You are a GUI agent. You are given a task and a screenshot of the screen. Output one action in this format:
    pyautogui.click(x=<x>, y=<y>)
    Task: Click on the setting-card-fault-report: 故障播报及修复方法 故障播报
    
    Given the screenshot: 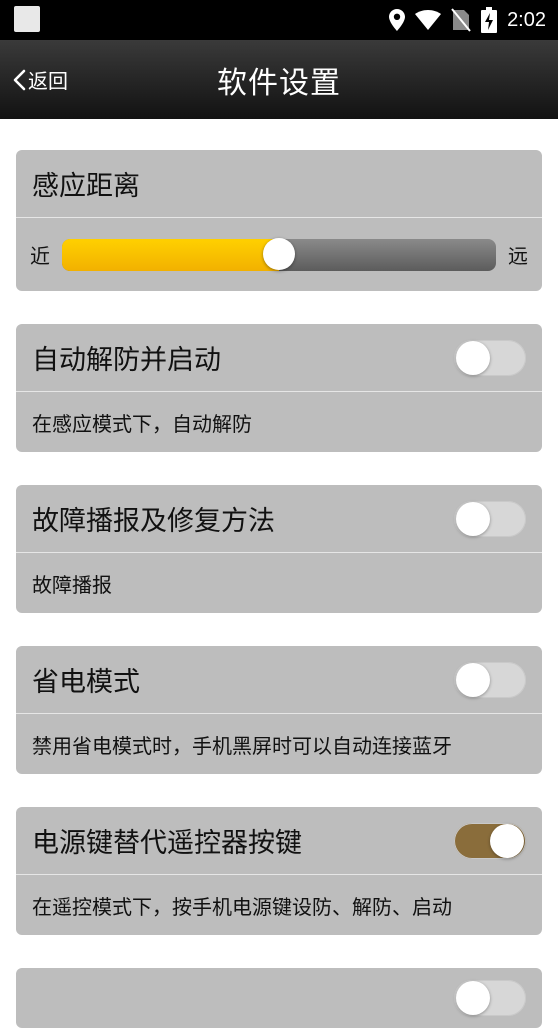 What is the action you would take?
    pyautogui.click(x=279, y=549)
    